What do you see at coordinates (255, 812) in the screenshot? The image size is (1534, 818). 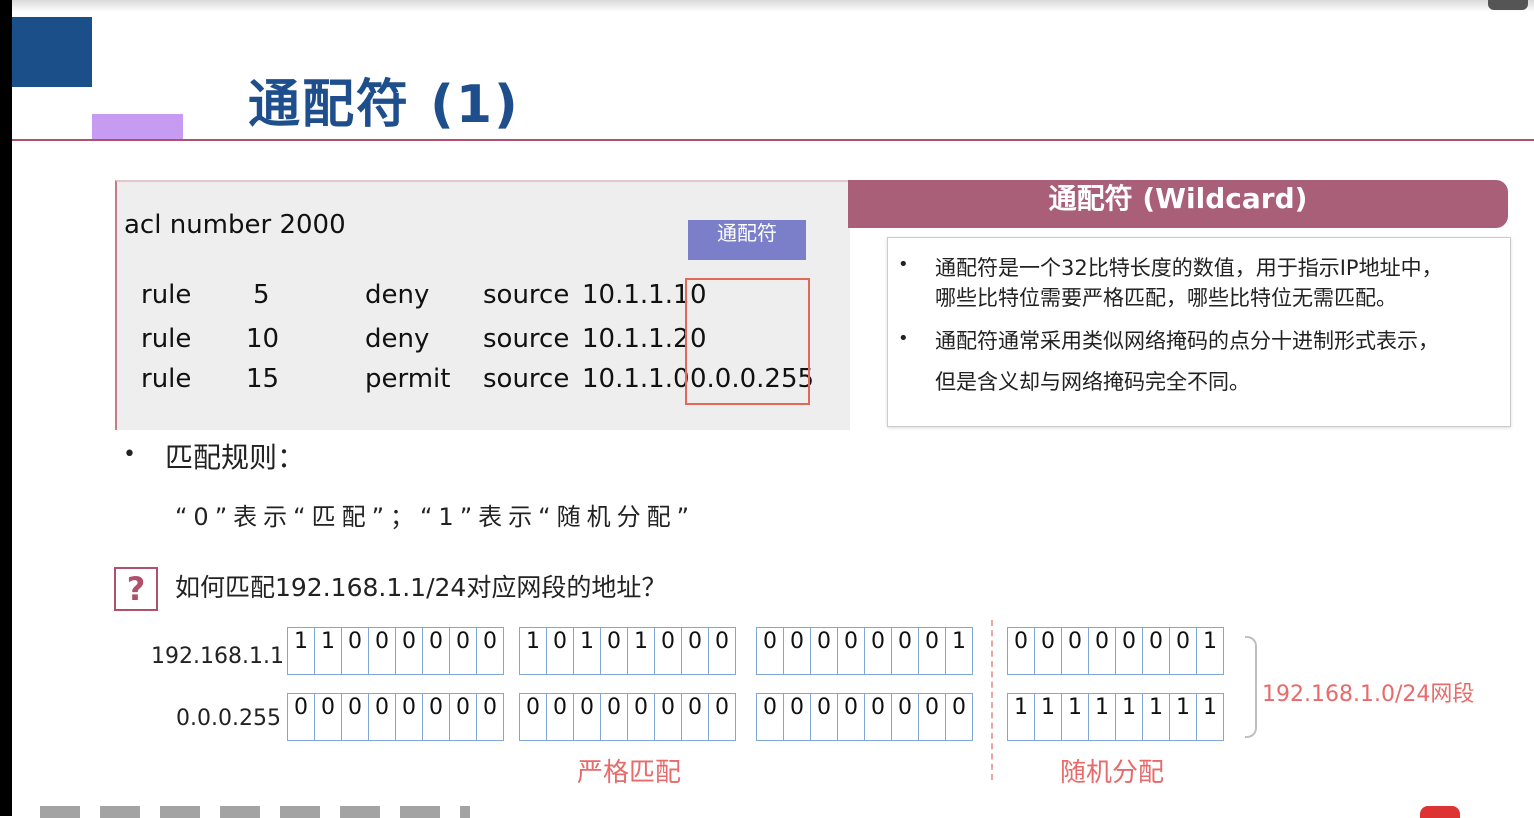 I see `footer-text` at bounding box center [255, 812].